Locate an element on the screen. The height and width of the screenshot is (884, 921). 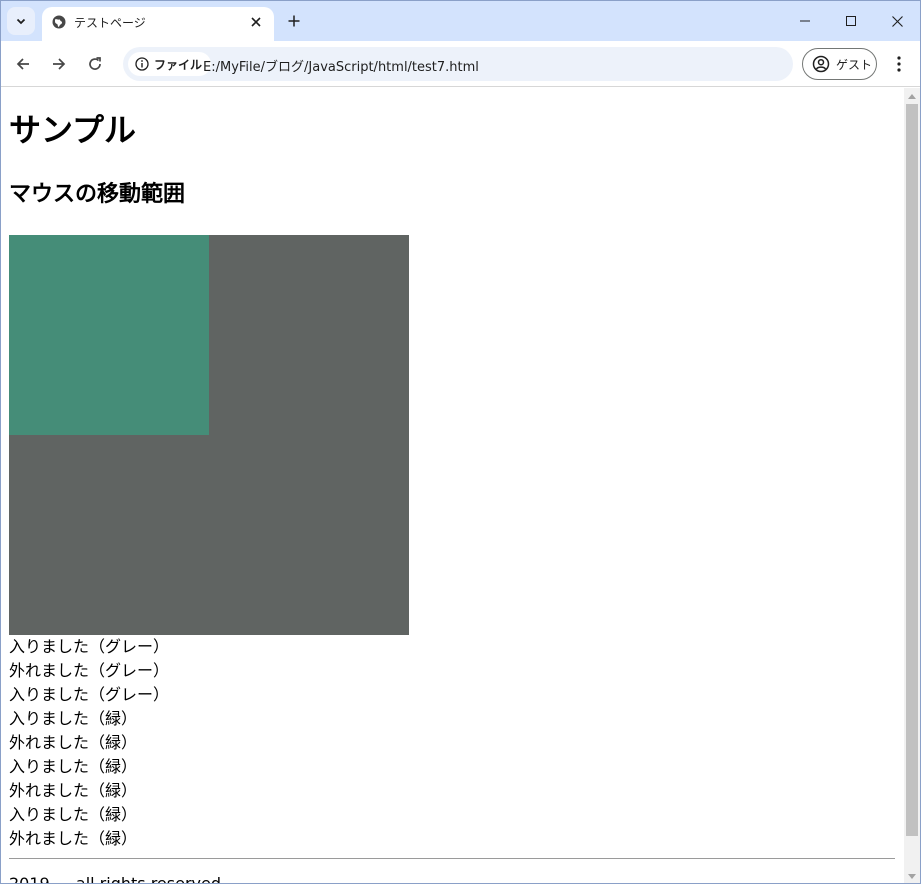
scroll-down-button is located at coordinates (912, 876).